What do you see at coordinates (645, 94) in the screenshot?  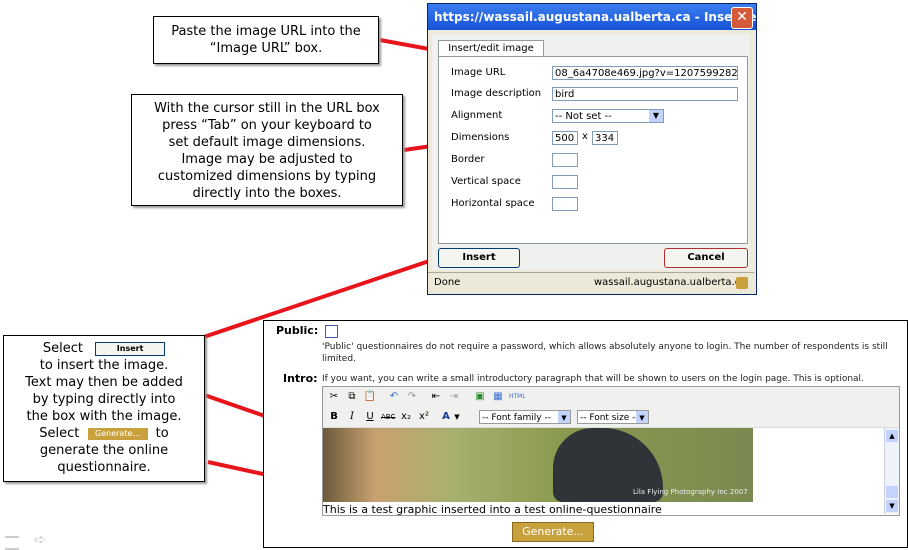 I see `image-description-input: bird` at bounding box center [645, 94].